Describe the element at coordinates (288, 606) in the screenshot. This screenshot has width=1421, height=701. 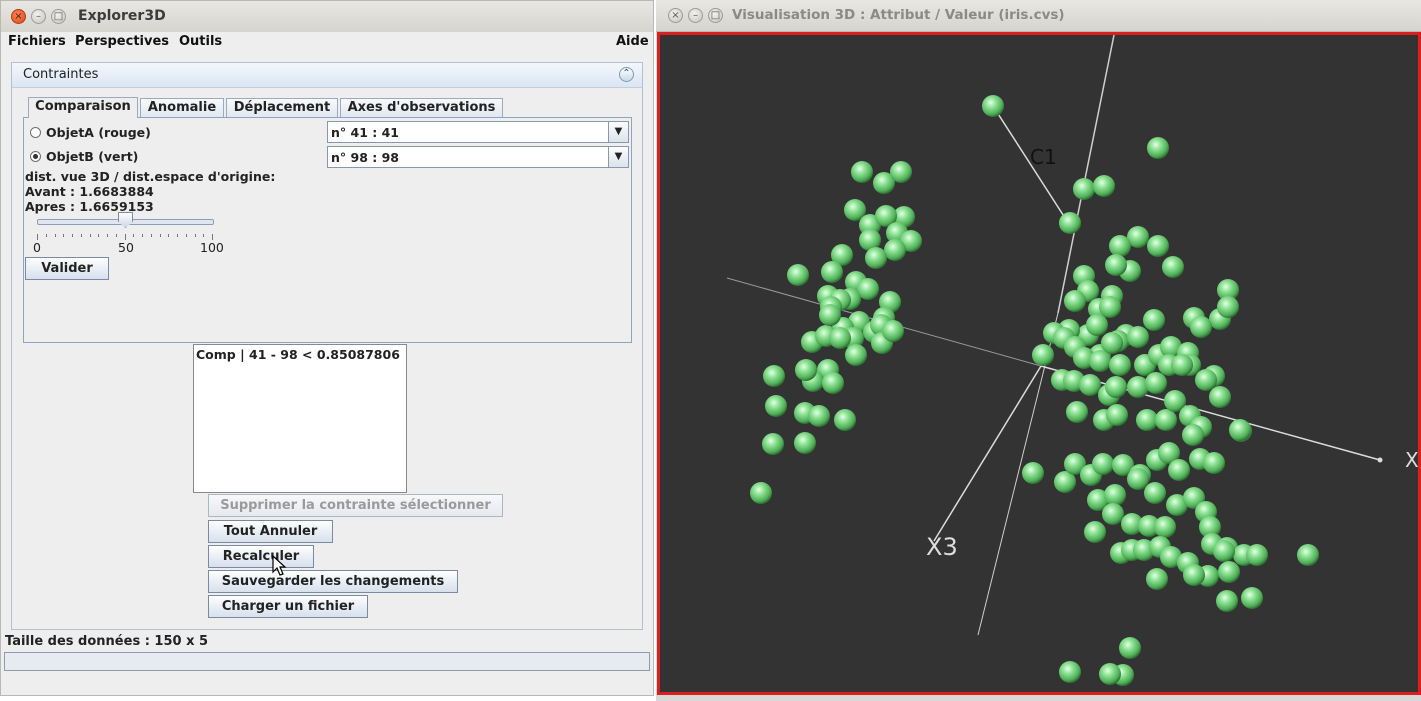
I see `charger-button: Charger un fichier` at that location.